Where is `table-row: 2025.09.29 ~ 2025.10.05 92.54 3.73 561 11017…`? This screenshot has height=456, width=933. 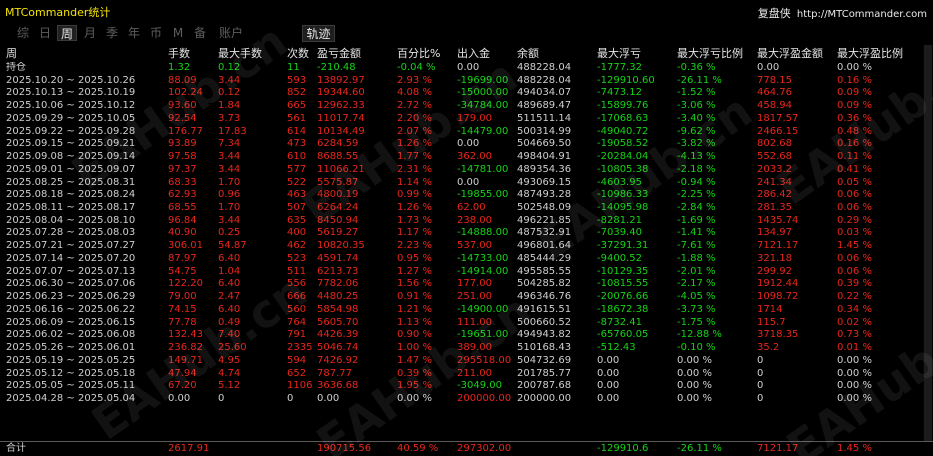
table-row: 2025.09.29 ~ 2025.10.05 92.54 3.73 561 11017… is located at coordinates (460, 119).